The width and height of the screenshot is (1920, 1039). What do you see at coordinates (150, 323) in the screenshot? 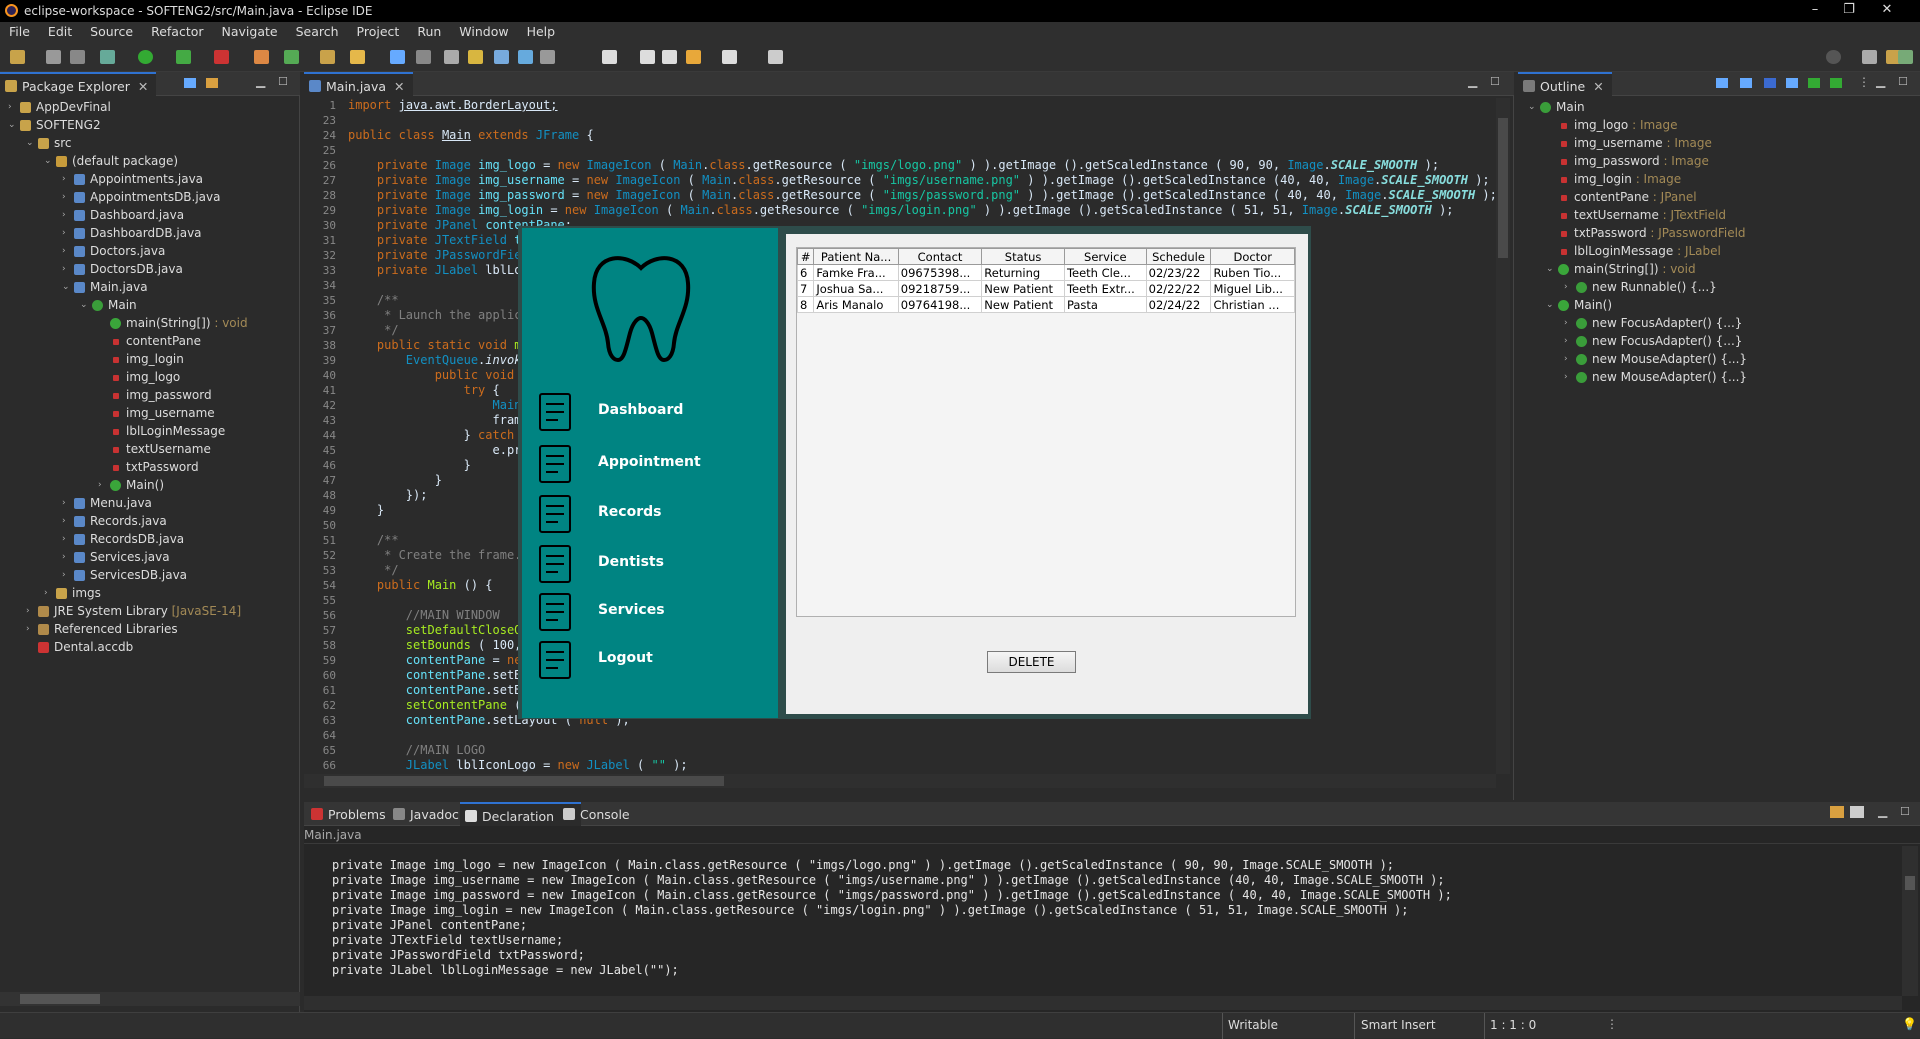
I see `pkg-item: main(String[]) : void` at bounding box center [150, 323].